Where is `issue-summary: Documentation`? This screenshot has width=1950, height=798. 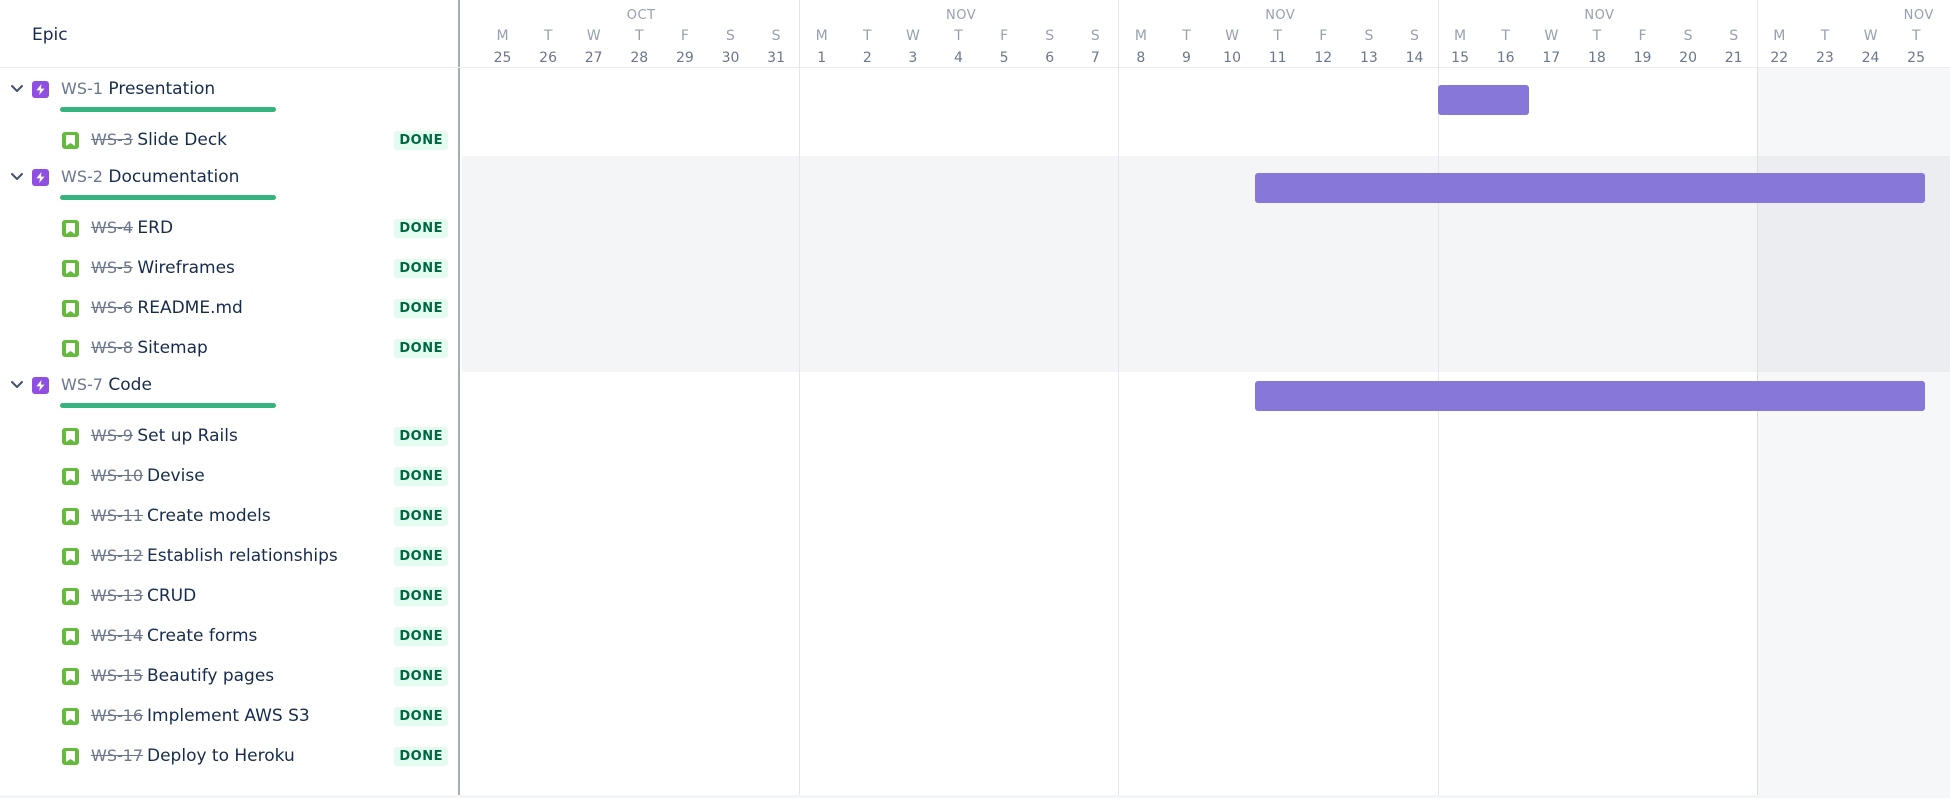 issue-summary: Documentation is located at coordinates (173, 177).